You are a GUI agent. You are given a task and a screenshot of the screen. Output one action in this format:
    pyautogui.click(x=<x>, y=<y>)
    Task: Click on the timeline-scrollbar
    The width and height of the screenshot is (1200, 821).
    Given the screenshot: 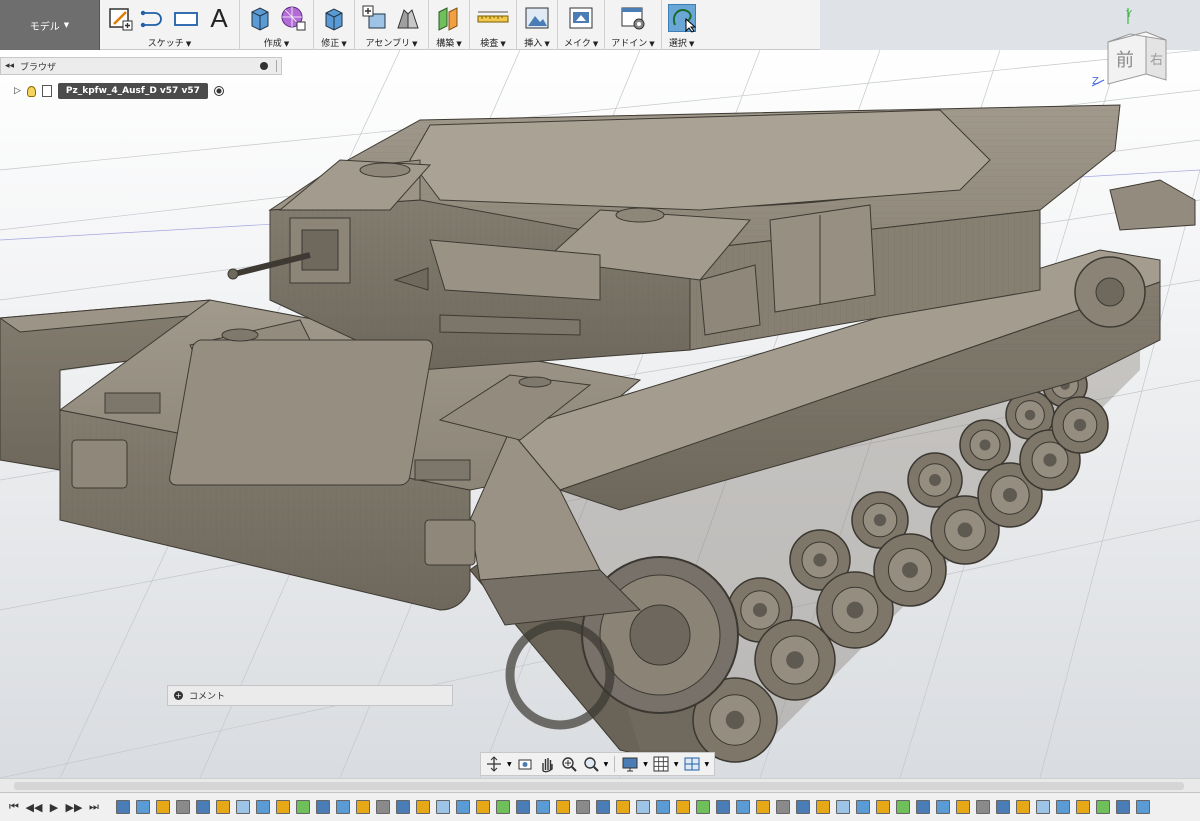 What is the action you would take?
    pyautogui.click(x=600, y=785)
    